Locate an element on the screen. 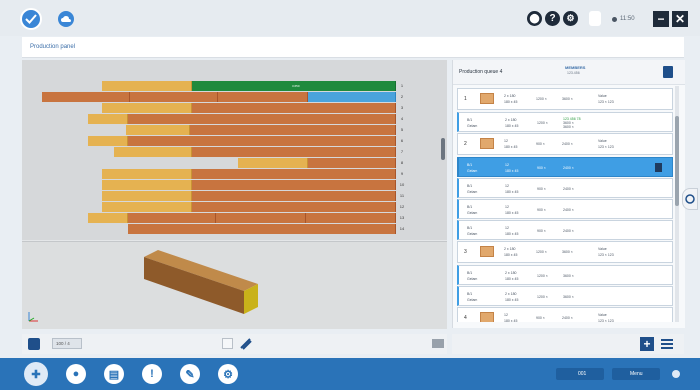  tools-icon: ✎ is located at coordinates (190, 374).